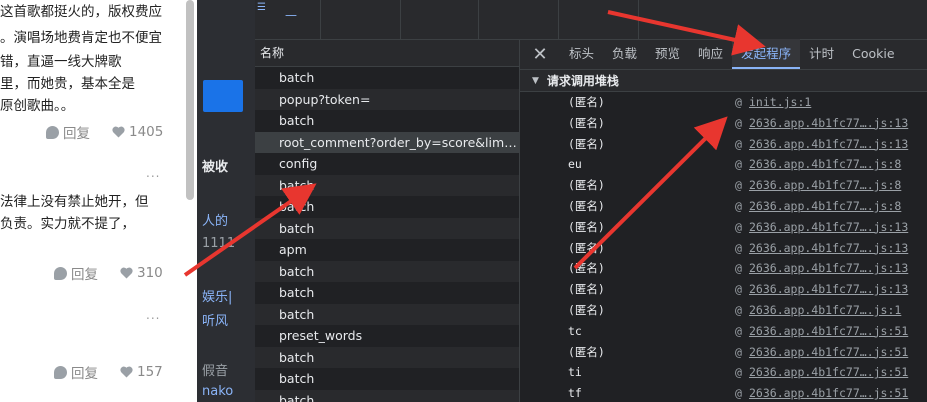 The height and width of the screenshot is (402, 927). Describe the element at coordinates (723, 372) in the screenshot. I see `stack-frame: ti @2636.app.4b1fc77….js:51` at that location.